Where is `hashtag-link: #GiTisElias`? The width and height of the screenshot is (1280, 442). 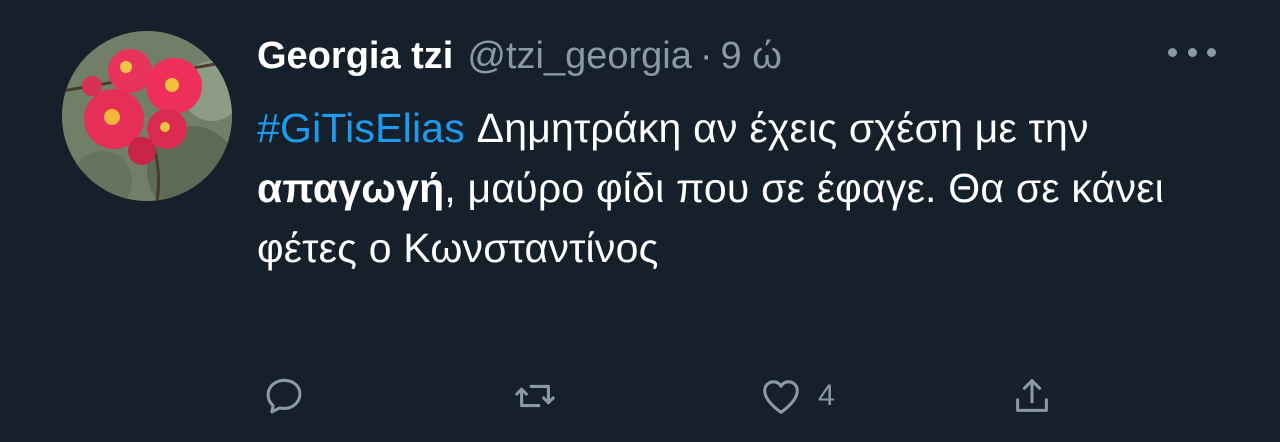
hashtag-link: #GiTisElias is located at coordinates (361, 128).